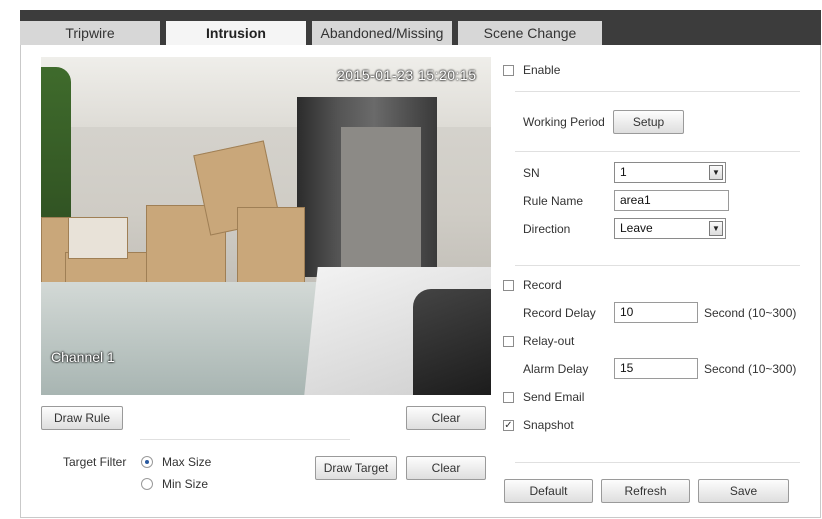 This screenshot has width=822, height=519. I want to click on enable-checkbox, so click(508, 70).